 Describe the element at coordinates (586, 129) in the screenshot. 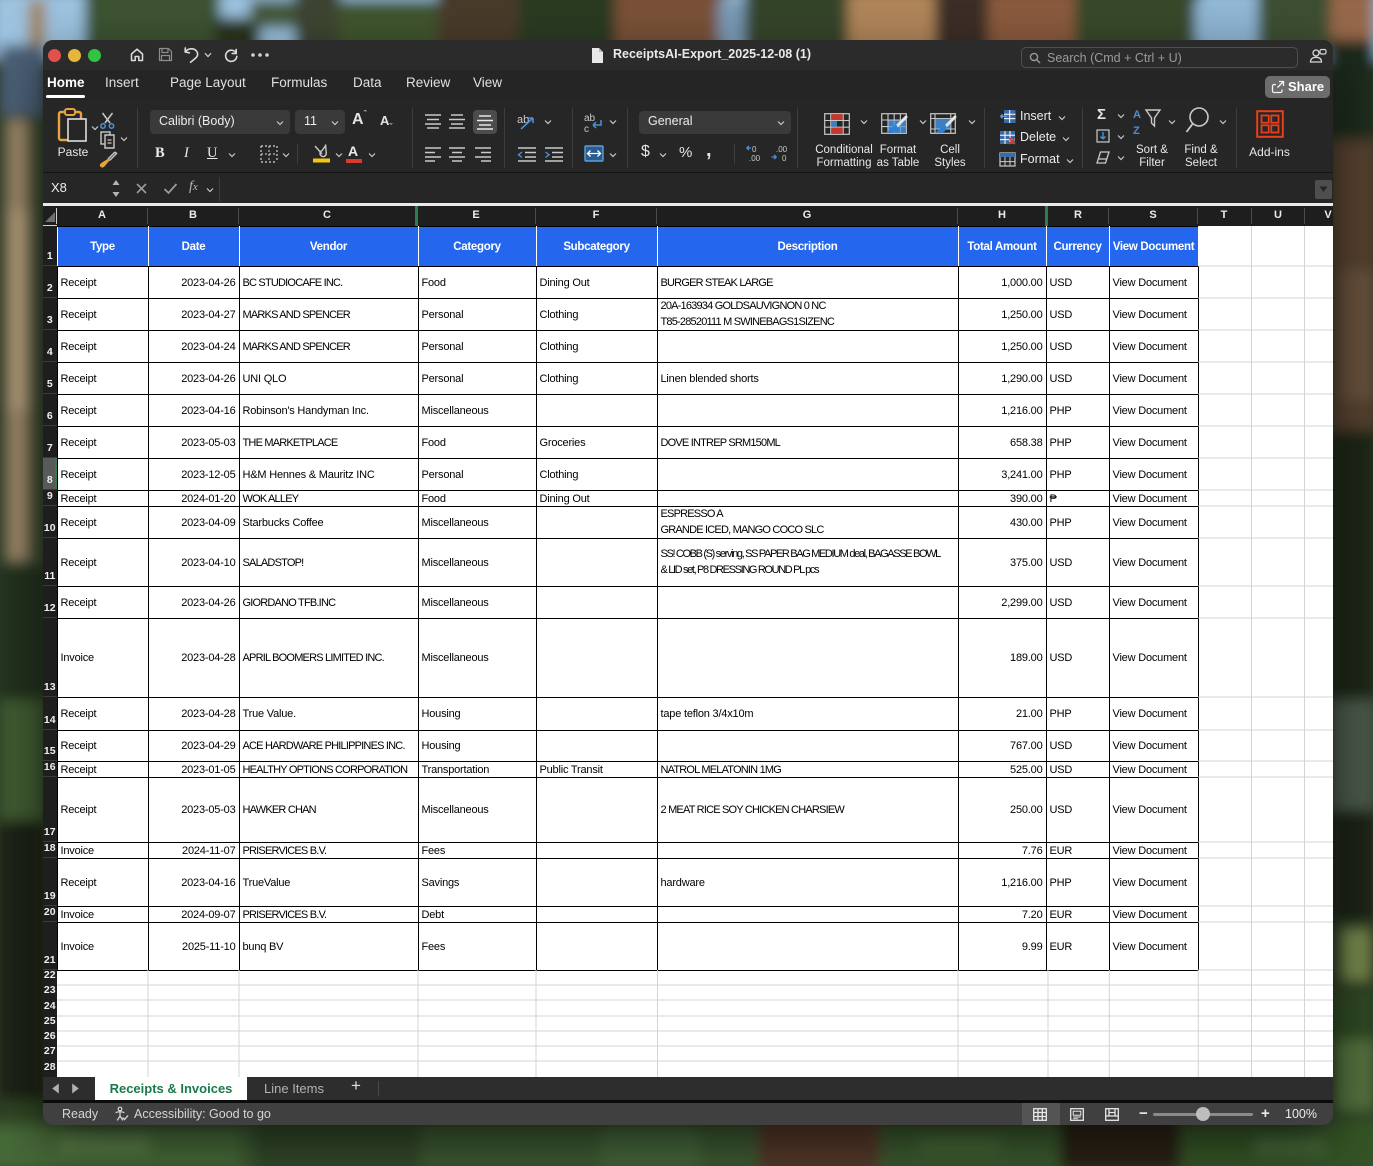

I see `svg-text: c` at that location.